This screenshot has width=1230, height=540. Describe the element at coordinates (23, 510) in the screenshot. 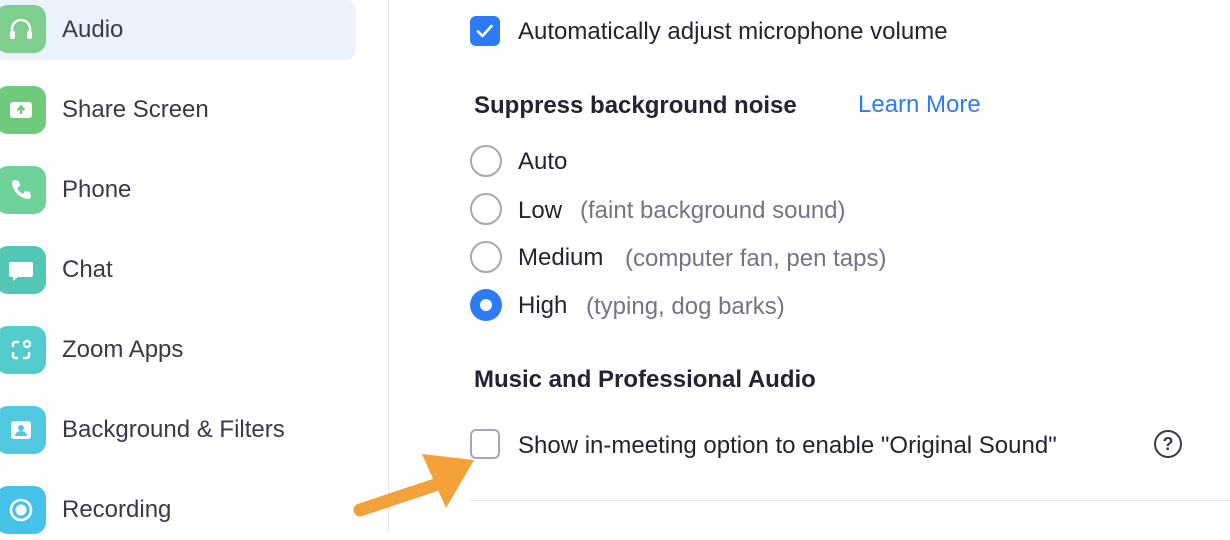

I see `record-icon` at that location.